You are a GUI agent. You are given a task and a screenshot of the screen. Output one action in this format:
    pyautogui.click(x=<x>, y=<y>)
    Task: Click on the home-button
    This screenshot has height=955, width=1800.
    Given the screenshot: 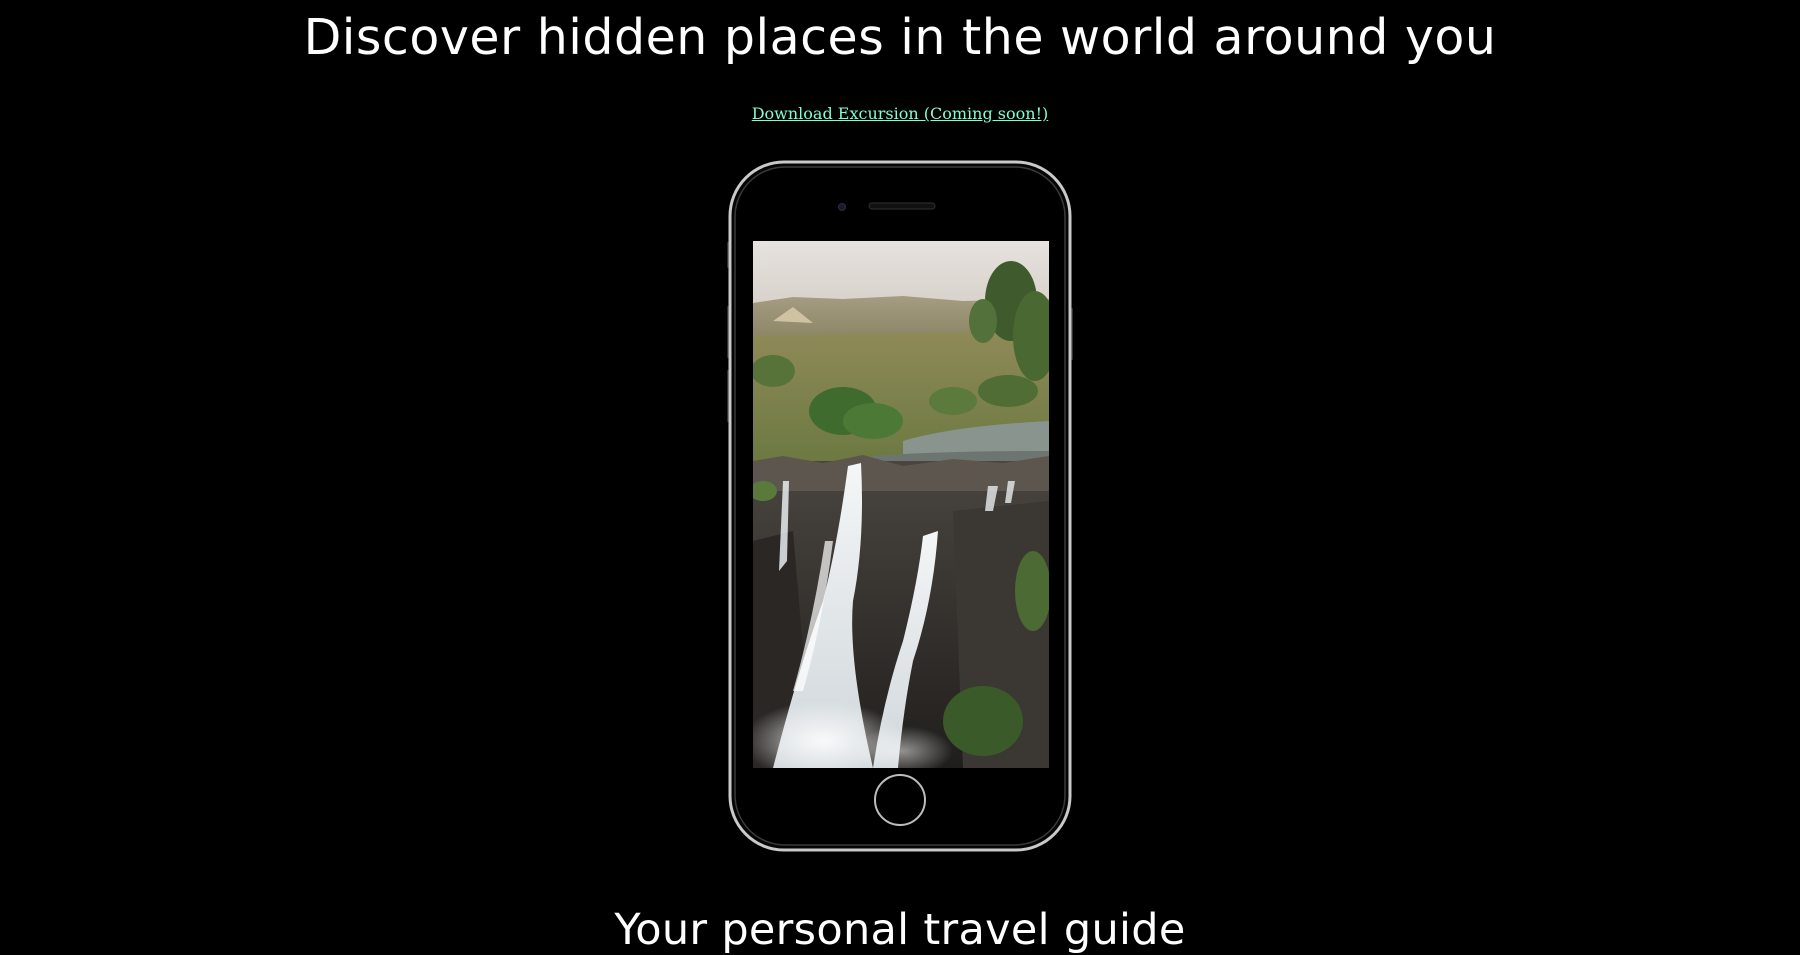 What is the action you would take?
    pyautogui.click(x=900, y=800)
    